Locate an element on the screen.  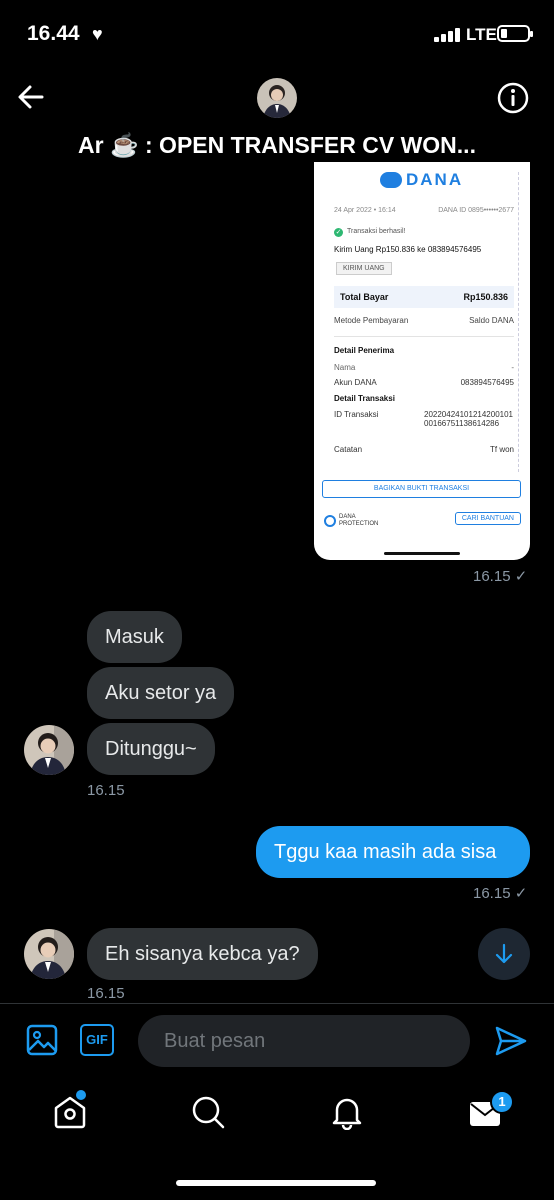
status-bar: 16.44 ♥ LTE is located at coordinates (277, 35).